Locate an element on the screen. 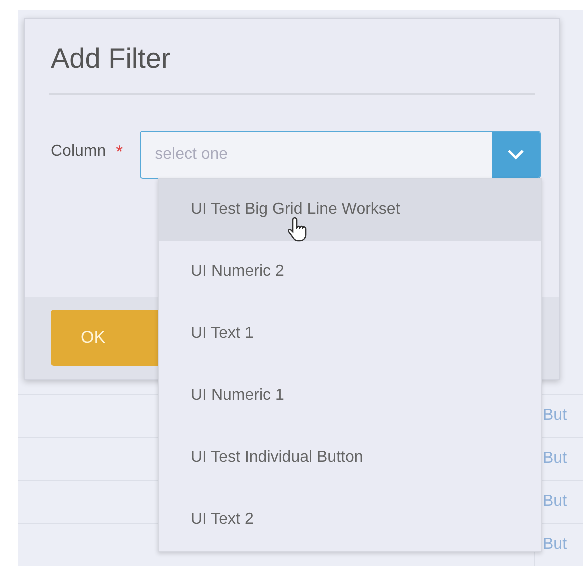 The width and height of the screenshot is (583, 574). column-select: select one is located at coordinates (340, 155).